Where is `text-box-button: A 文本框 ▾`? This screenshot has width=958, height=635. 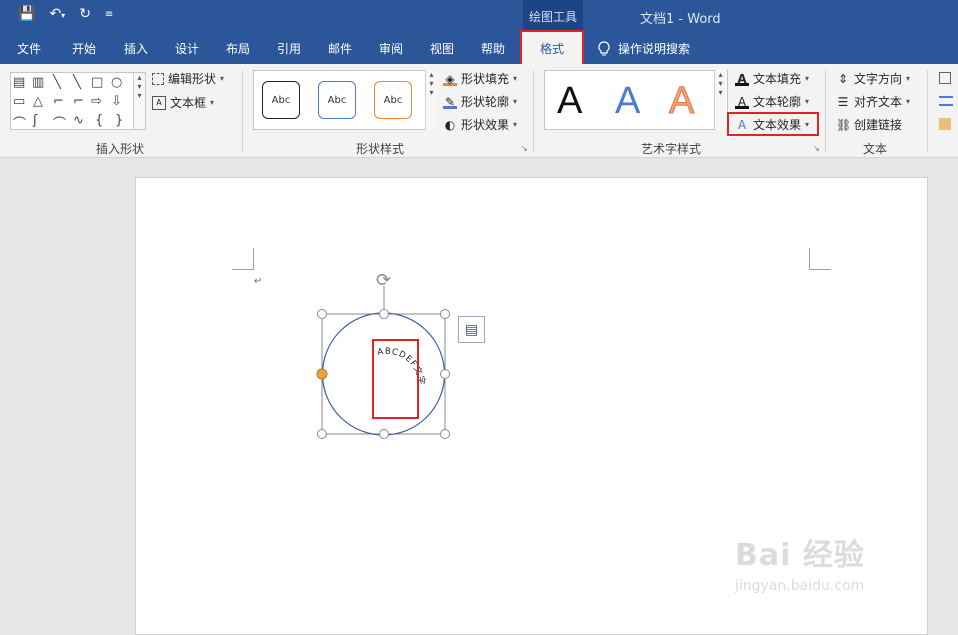 text-box-button: A 文本框 ▾ is located at coordinates (183, 102).